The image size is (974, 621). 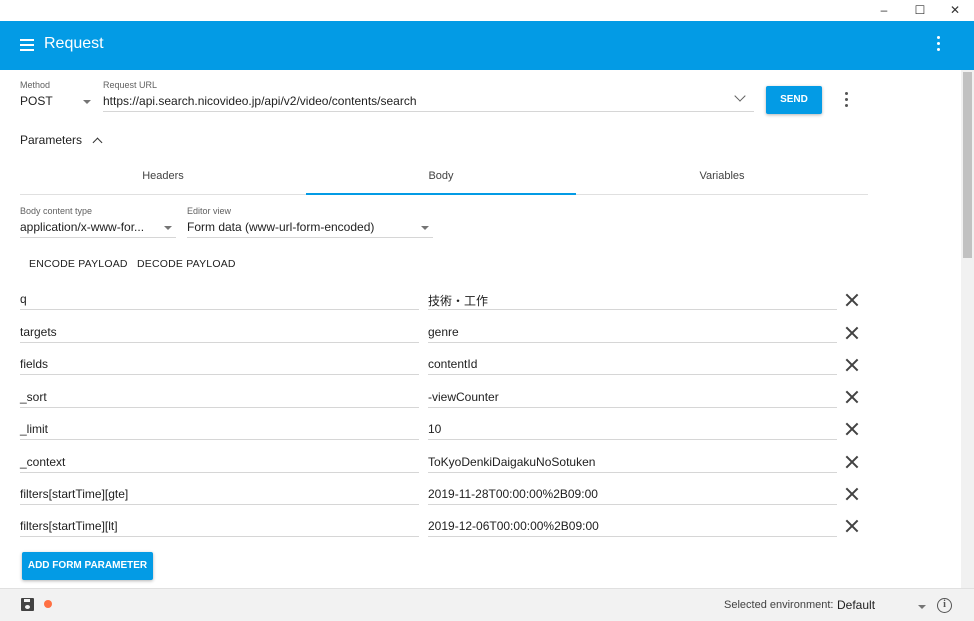 I want to click on content-type-dropdown-icon, so click(x=168, y=228).